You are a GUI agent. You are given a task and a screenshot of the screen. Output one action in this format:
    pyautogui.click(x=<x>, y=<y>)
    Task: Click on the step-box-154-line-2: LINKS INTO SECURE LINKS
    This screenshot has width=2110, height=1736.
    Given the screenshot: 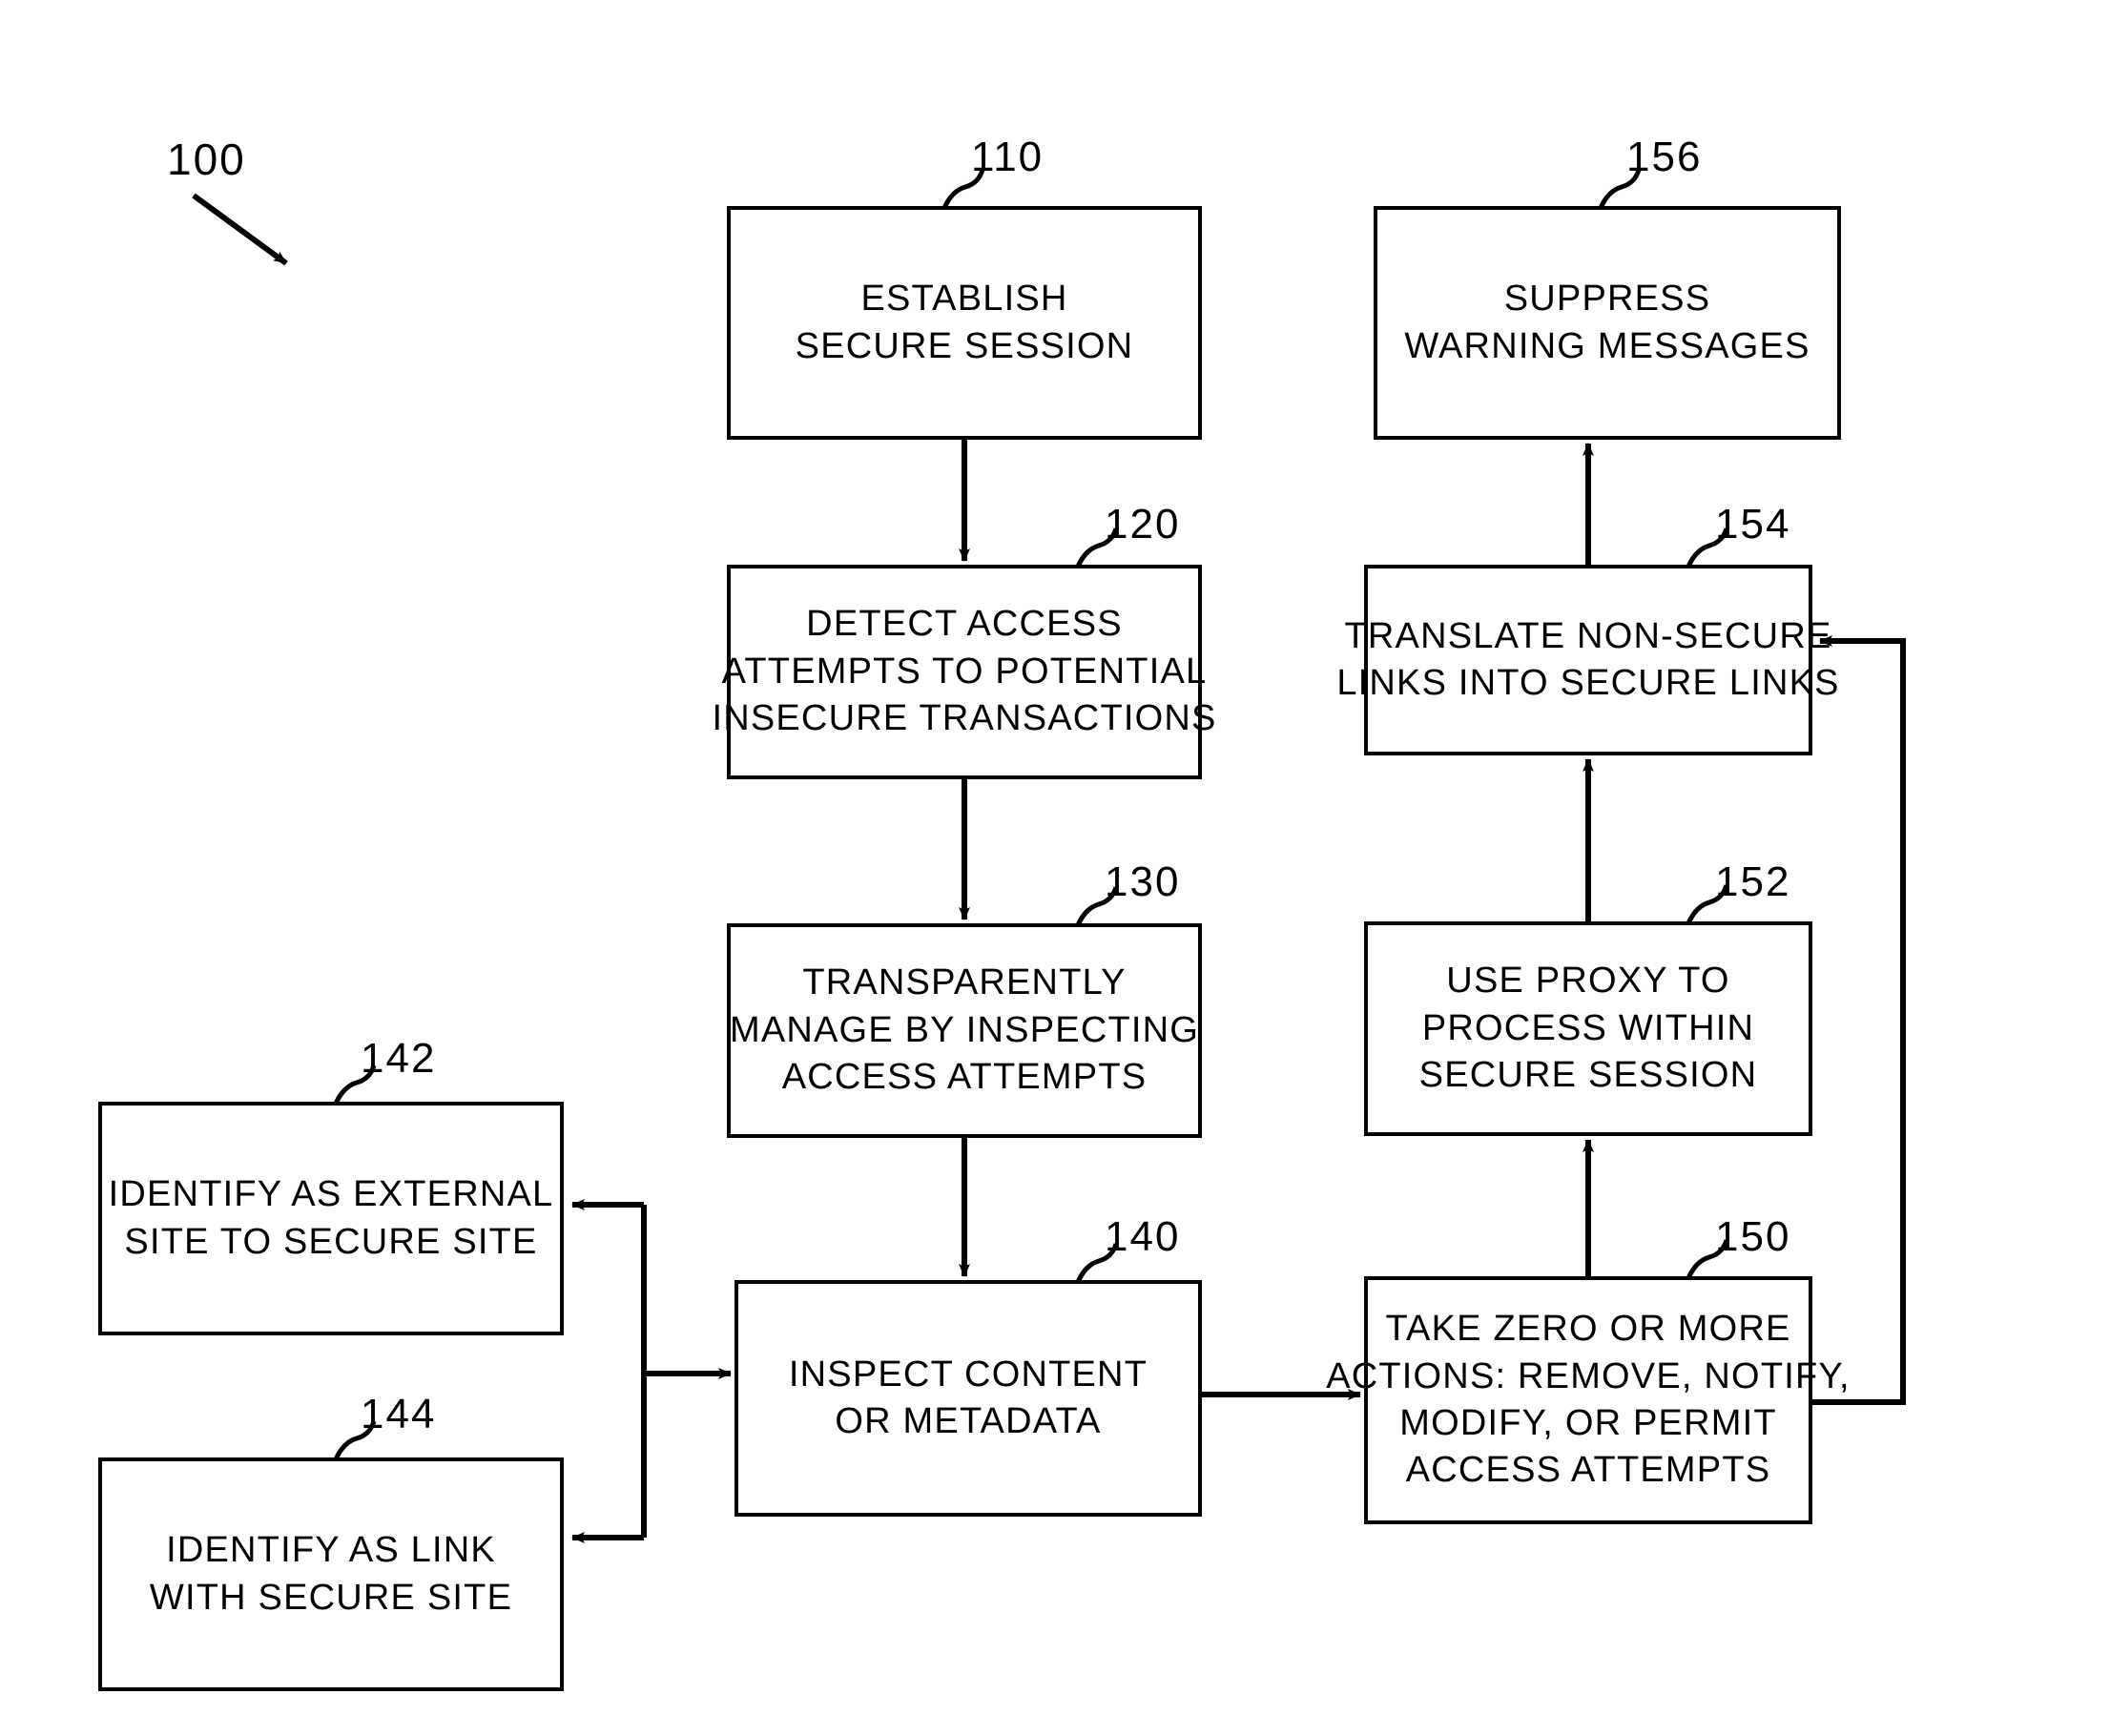 What is the action you would take?
    pyautogui.click(x=1588, y=683)
    